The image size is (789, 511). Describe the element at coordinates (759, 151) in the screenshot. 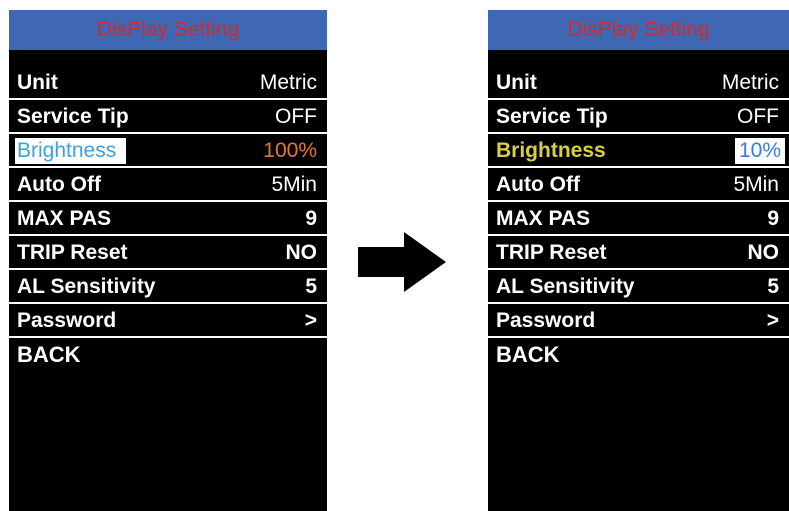

I see `setting-value-editing: 10%` at that location.